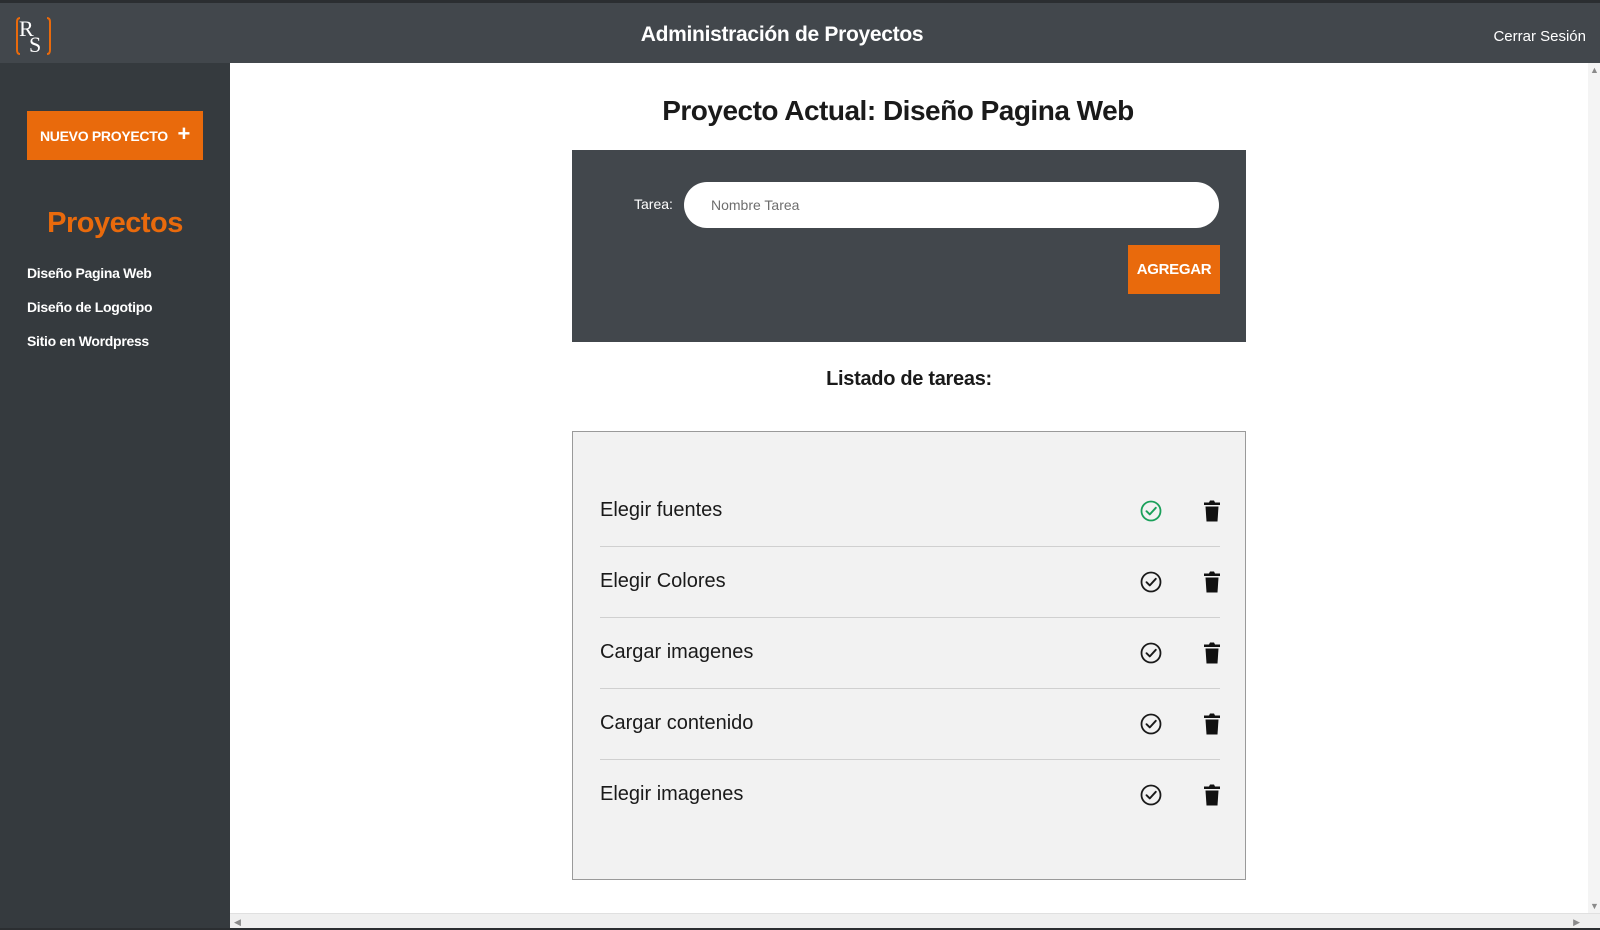 The width and height of the screenshot is (1600, 930). I want to click on task-name-input, so click(951, 205).